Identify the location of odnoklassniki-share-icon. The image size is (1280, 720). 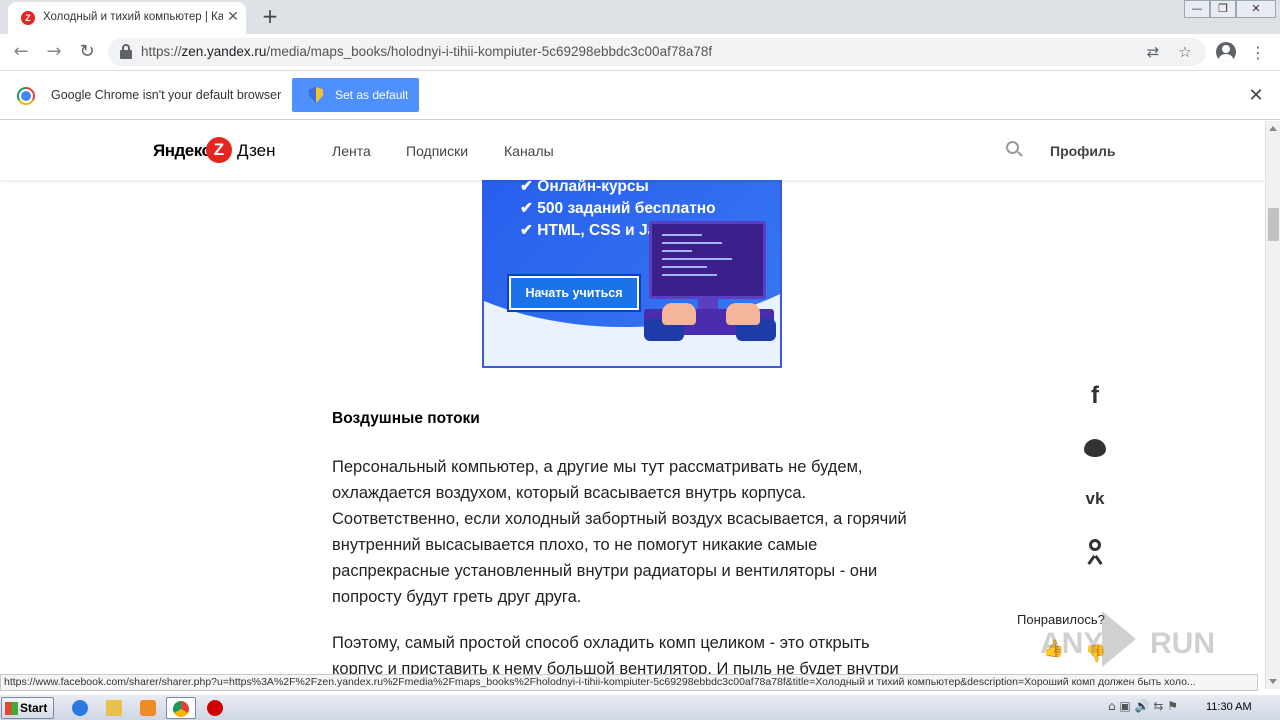
(1095, 551).